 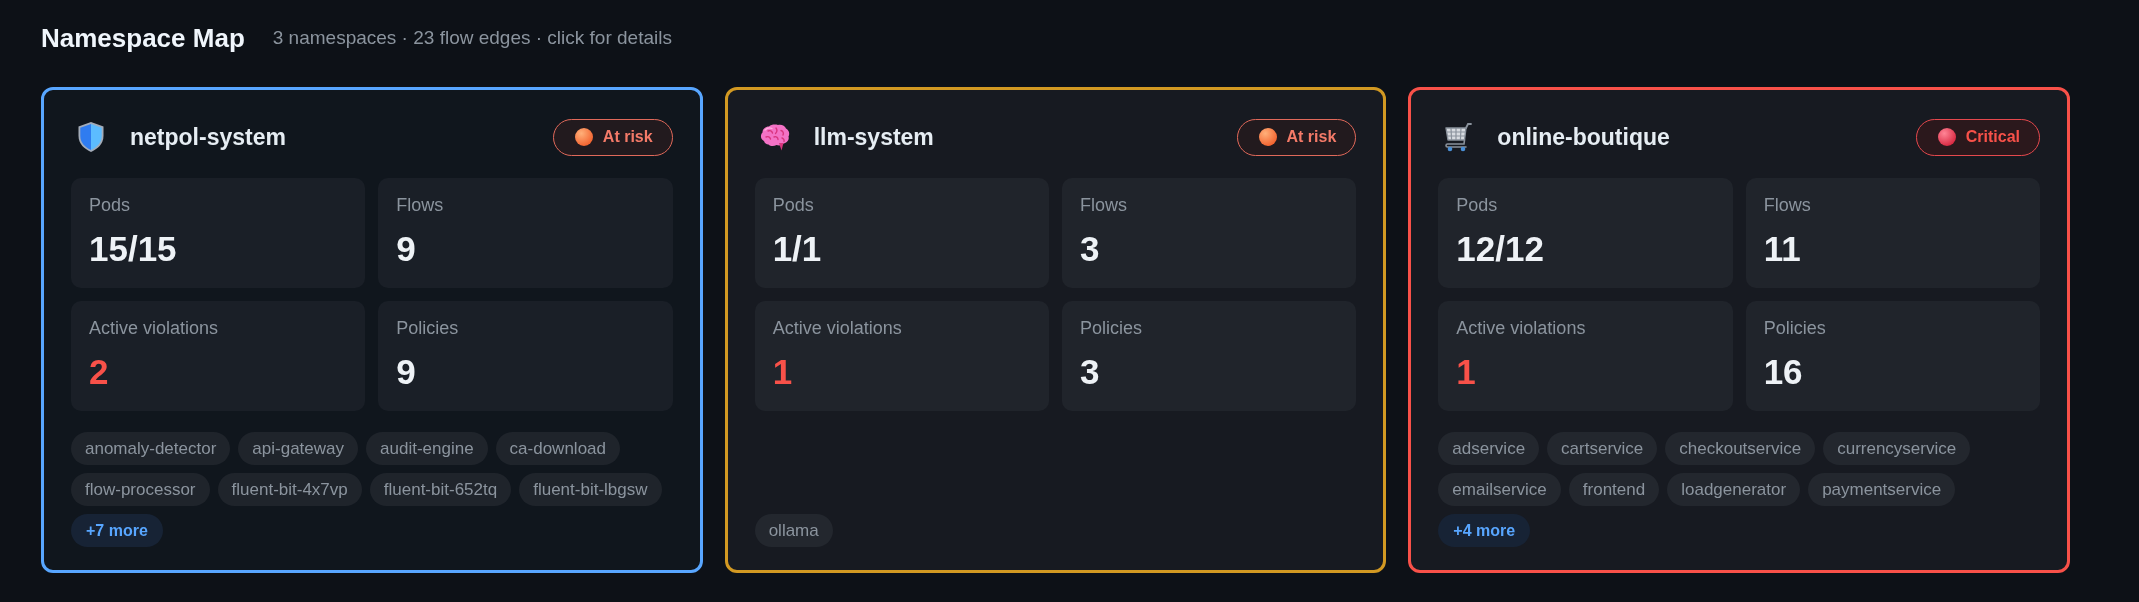 I want to click on stat-value: 1/1, so click(x=797, y=249).